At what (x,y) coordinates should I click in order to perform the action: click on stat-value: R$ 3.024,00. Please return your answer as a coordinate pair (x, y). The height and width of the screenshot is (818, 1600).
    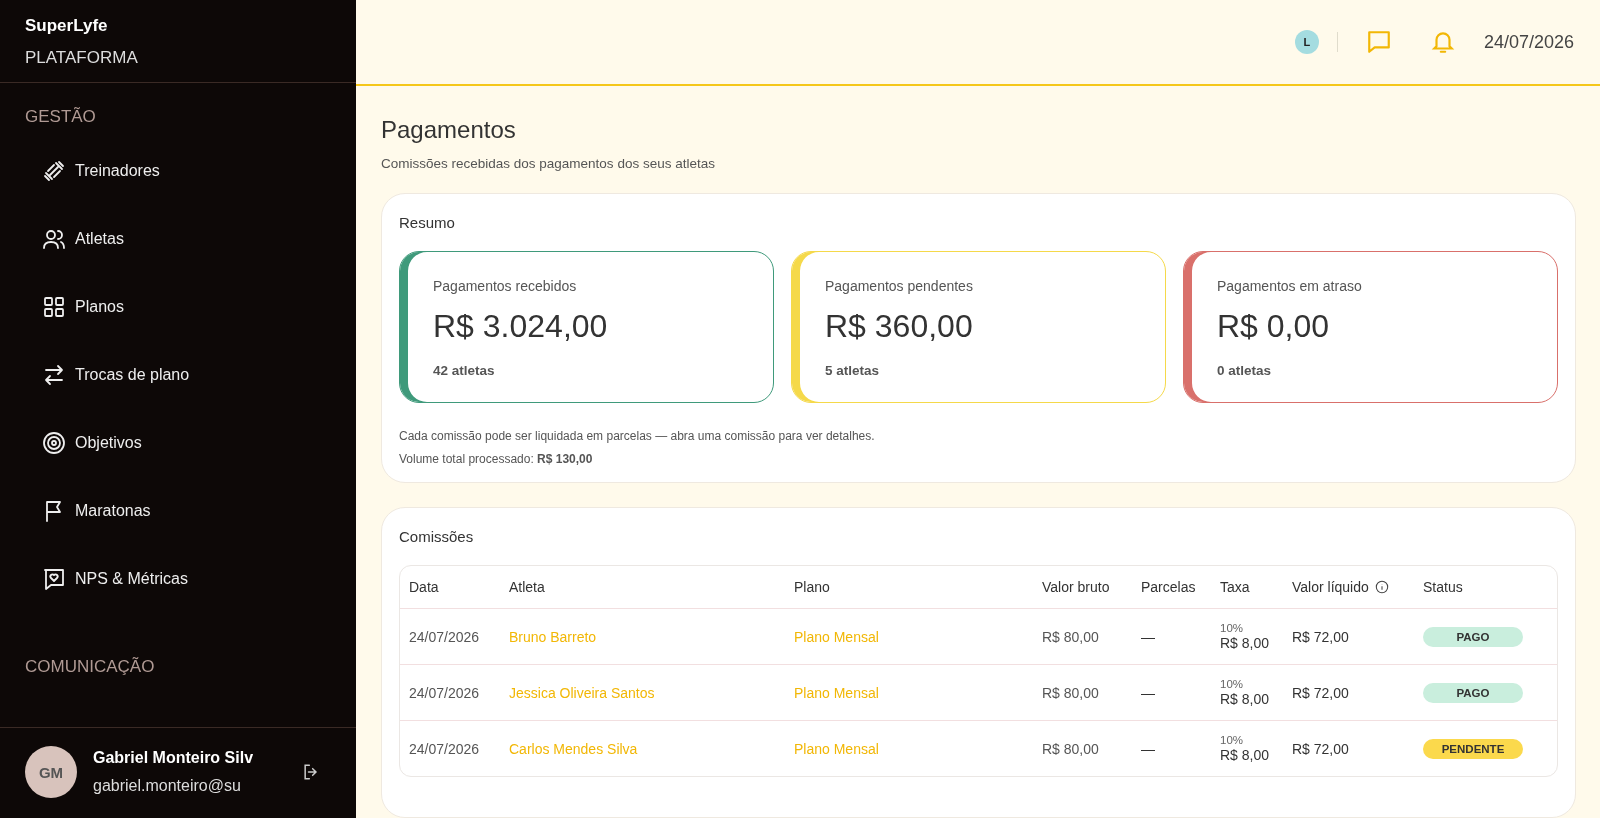
    Looking at the image, I should click on (521, 326).